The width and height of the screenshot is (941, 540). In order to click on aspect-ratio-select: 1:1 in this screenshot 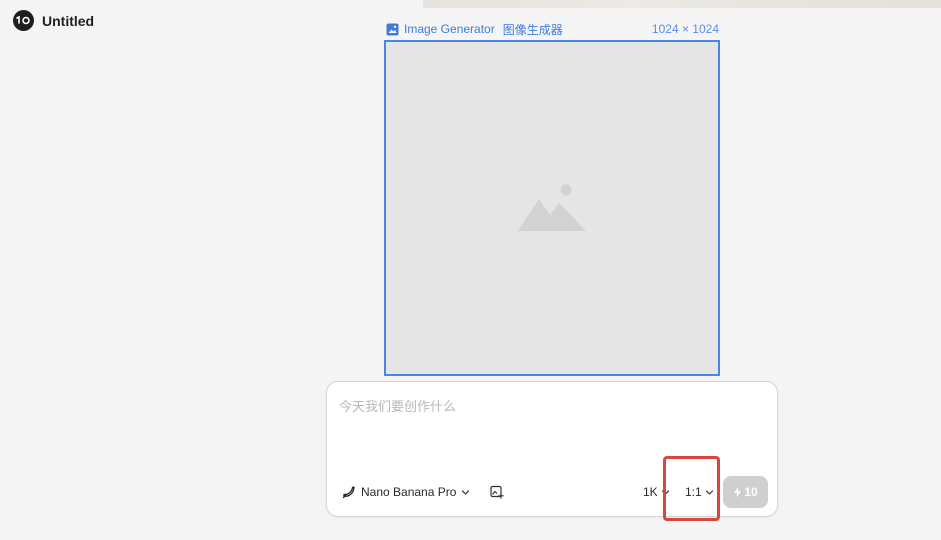, I will do `click(699, 492)`.